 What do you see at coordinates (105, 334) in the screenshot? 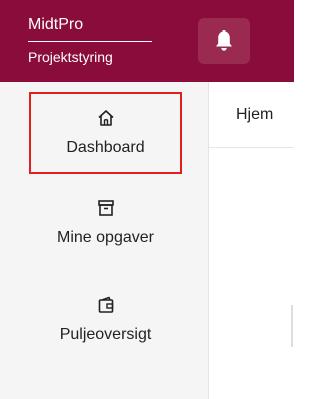
I see `sidebar-item-label: Puljeoversigt` at bounding box center [105, 334].